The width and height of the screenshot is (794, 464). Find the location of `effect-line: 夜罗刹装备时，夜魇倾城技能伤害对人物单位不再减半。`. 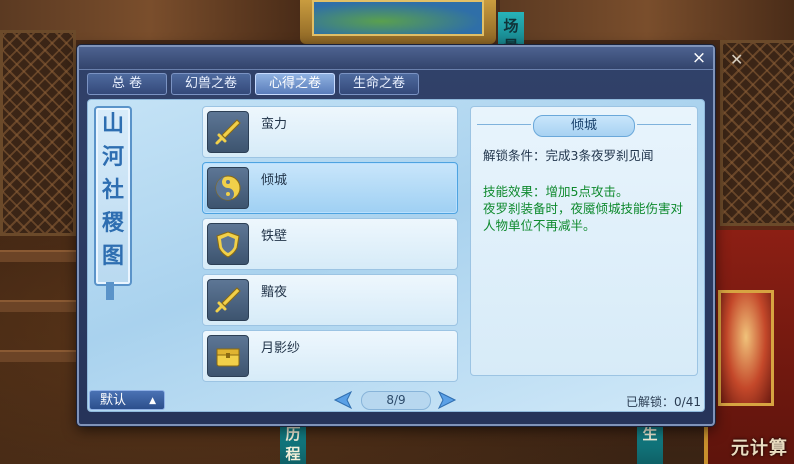

effect-line: 夜罗刹装备时，夜魇倾城技能伤害对人物单位不再减半。 is located at coordinates (583, 217).